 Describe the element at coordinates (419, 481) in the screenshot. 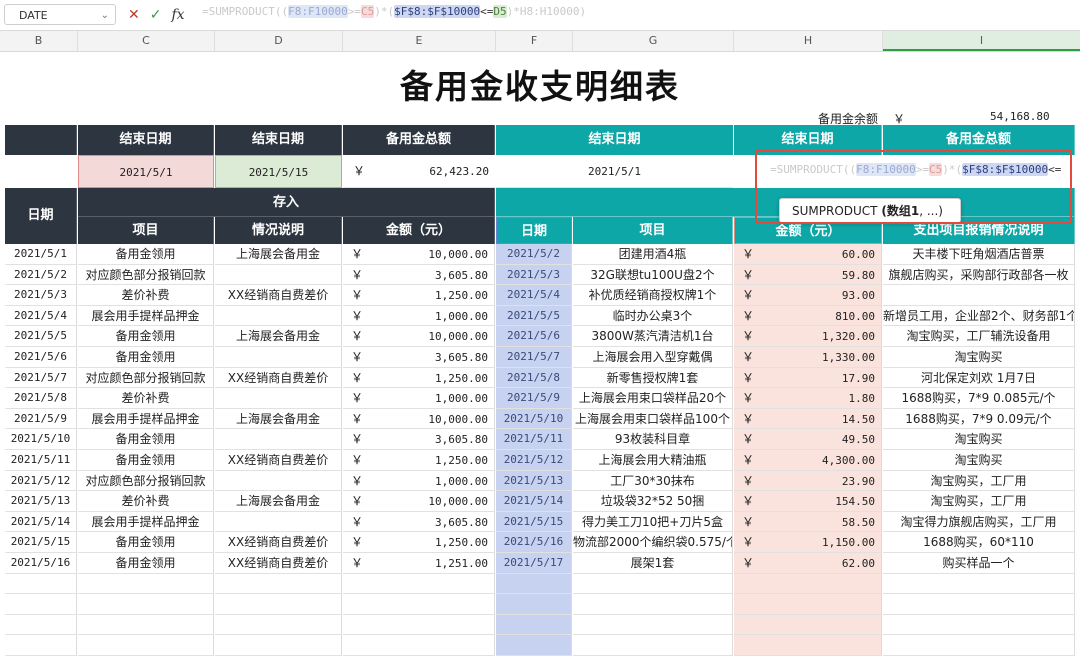

I see `row-amount: ￥ 1,000.00` at that location.